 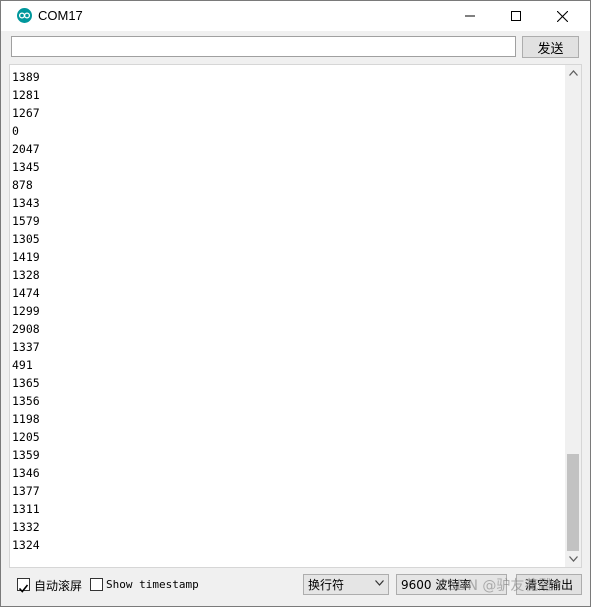 What do you see at coordinates (26, 509) in the screenshot?
I see `output-line: 1311` at bounding box center [26, 509].